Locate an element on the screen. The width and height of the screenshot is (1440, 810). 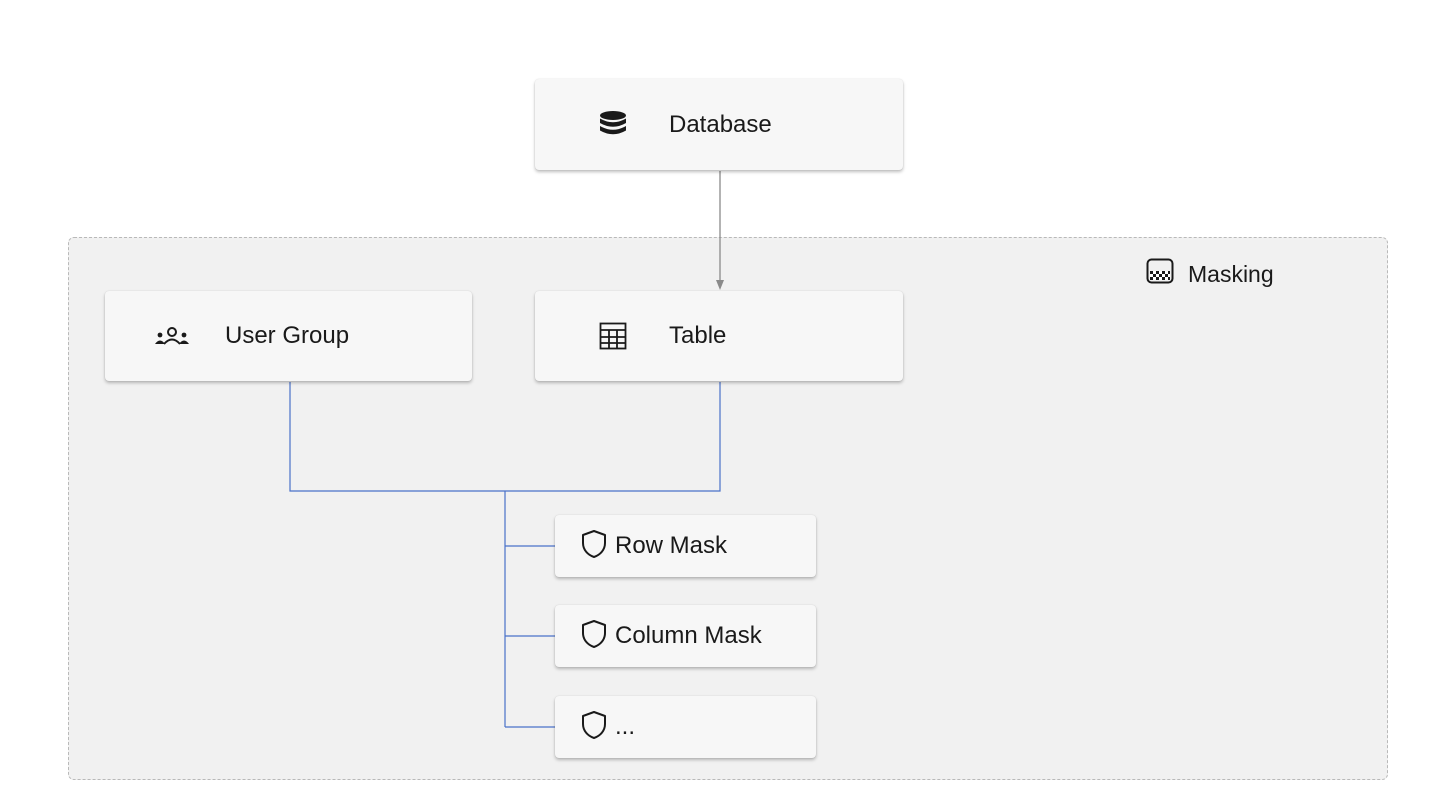
table-icon is located at coordinates (613, 336).